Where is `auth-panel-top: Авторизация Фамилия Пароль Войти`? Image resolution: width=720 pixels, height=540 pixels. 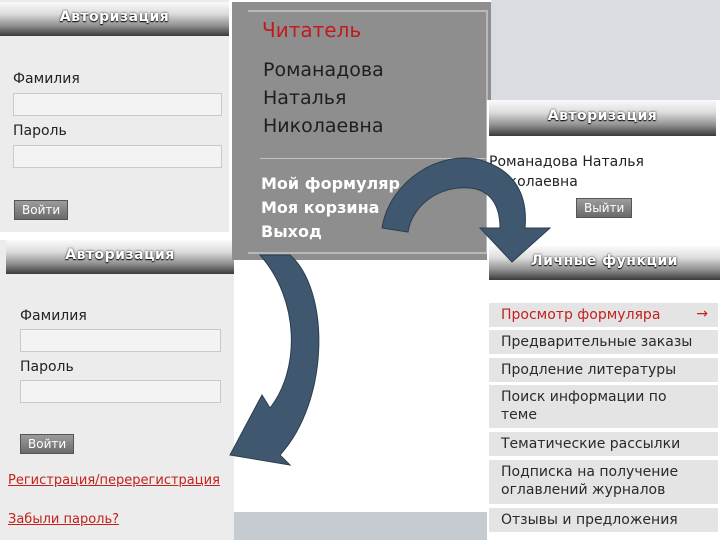 auth-panel-top: Авторизация Фамилия Пароль Войти is located at coordinates (114, 116).